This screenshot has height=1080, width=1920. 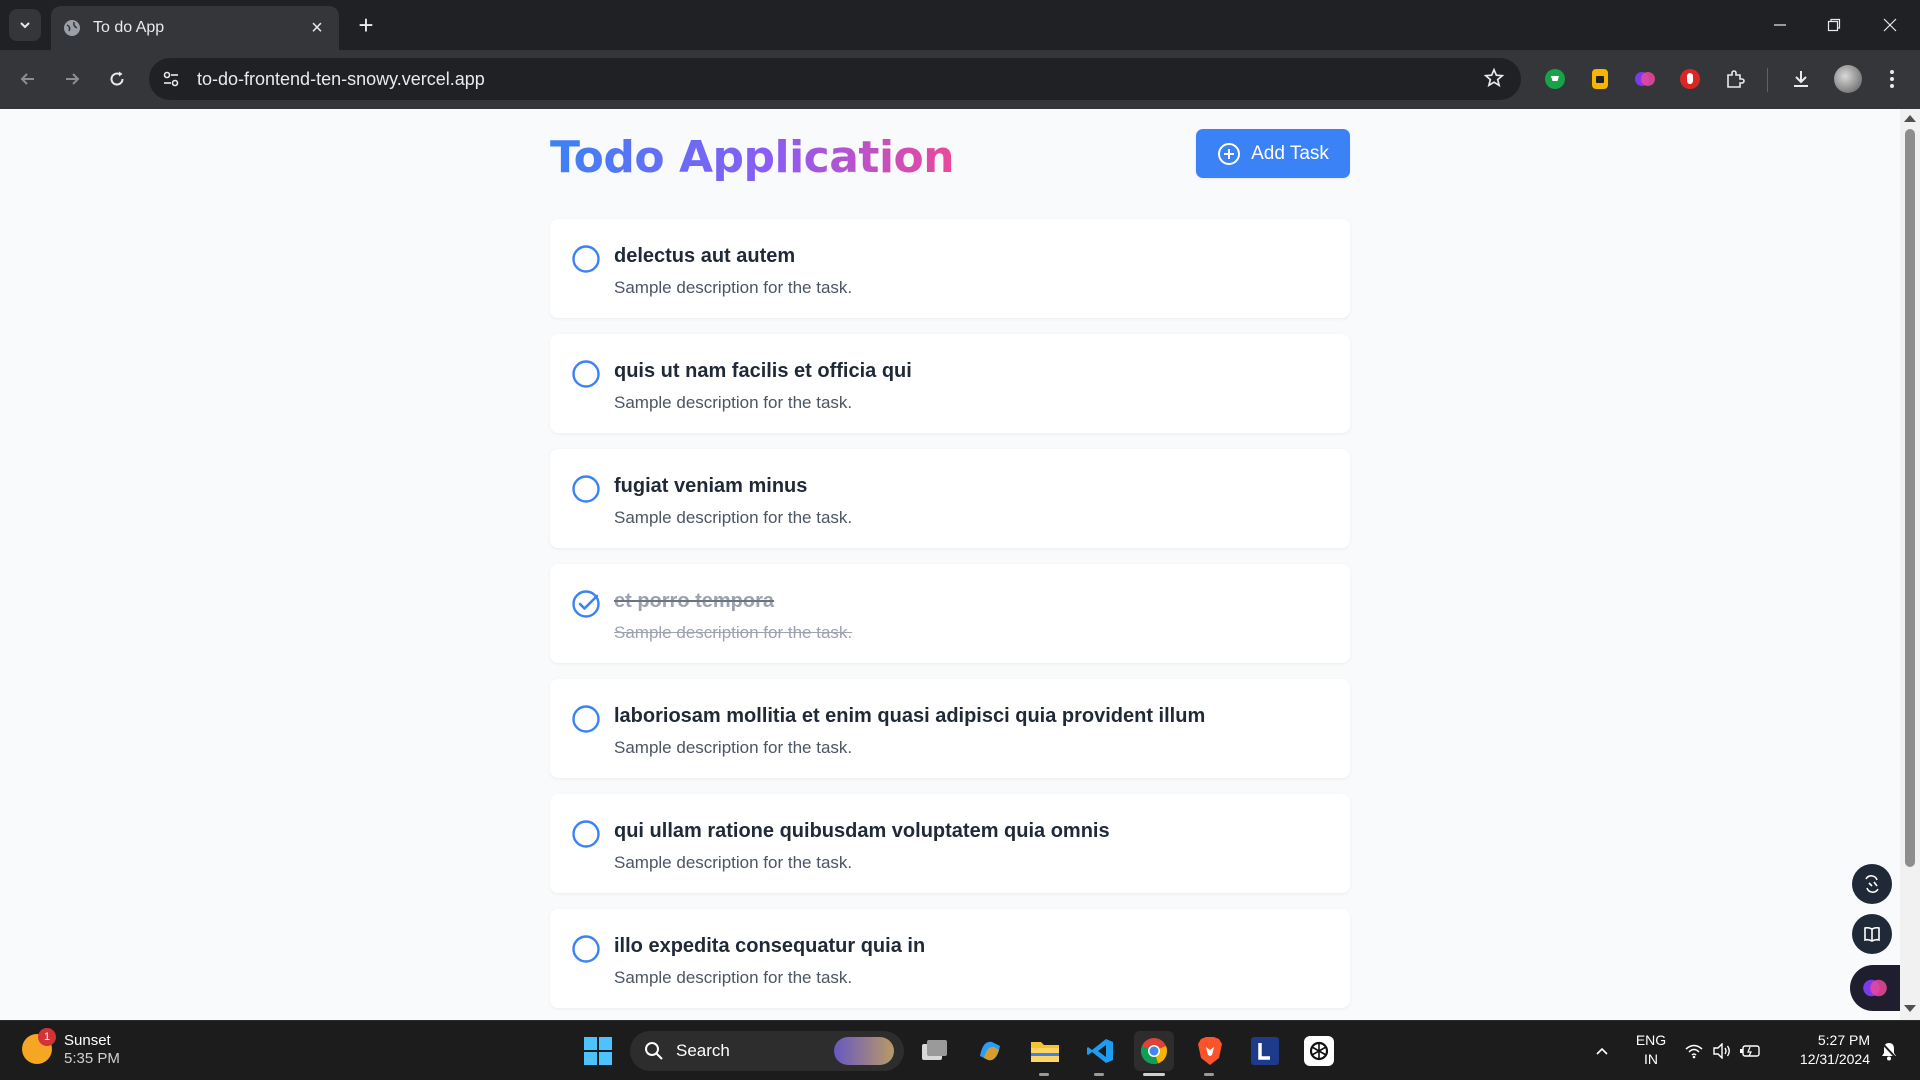 I want to click on l-app-icon, so click(x=1265, y=1051).